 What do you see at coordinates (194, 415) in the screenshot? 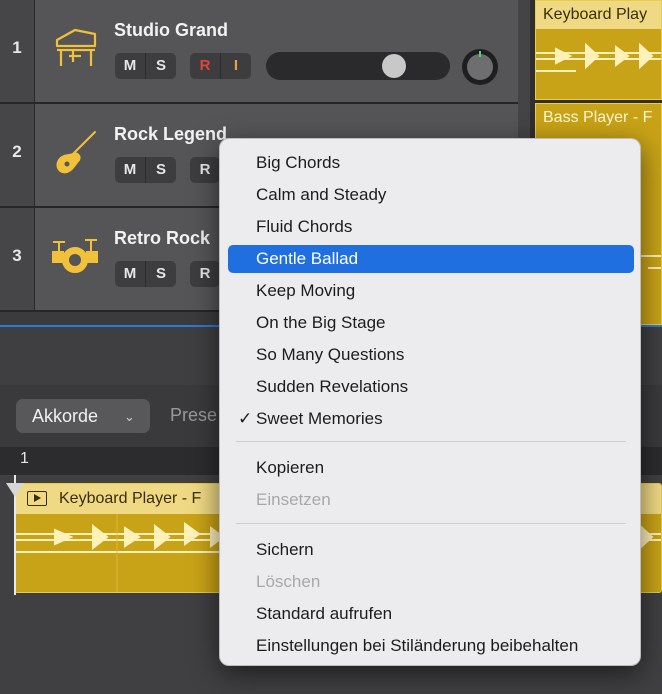
I see `preset-label: Prese` at bounding box center [194, 415].